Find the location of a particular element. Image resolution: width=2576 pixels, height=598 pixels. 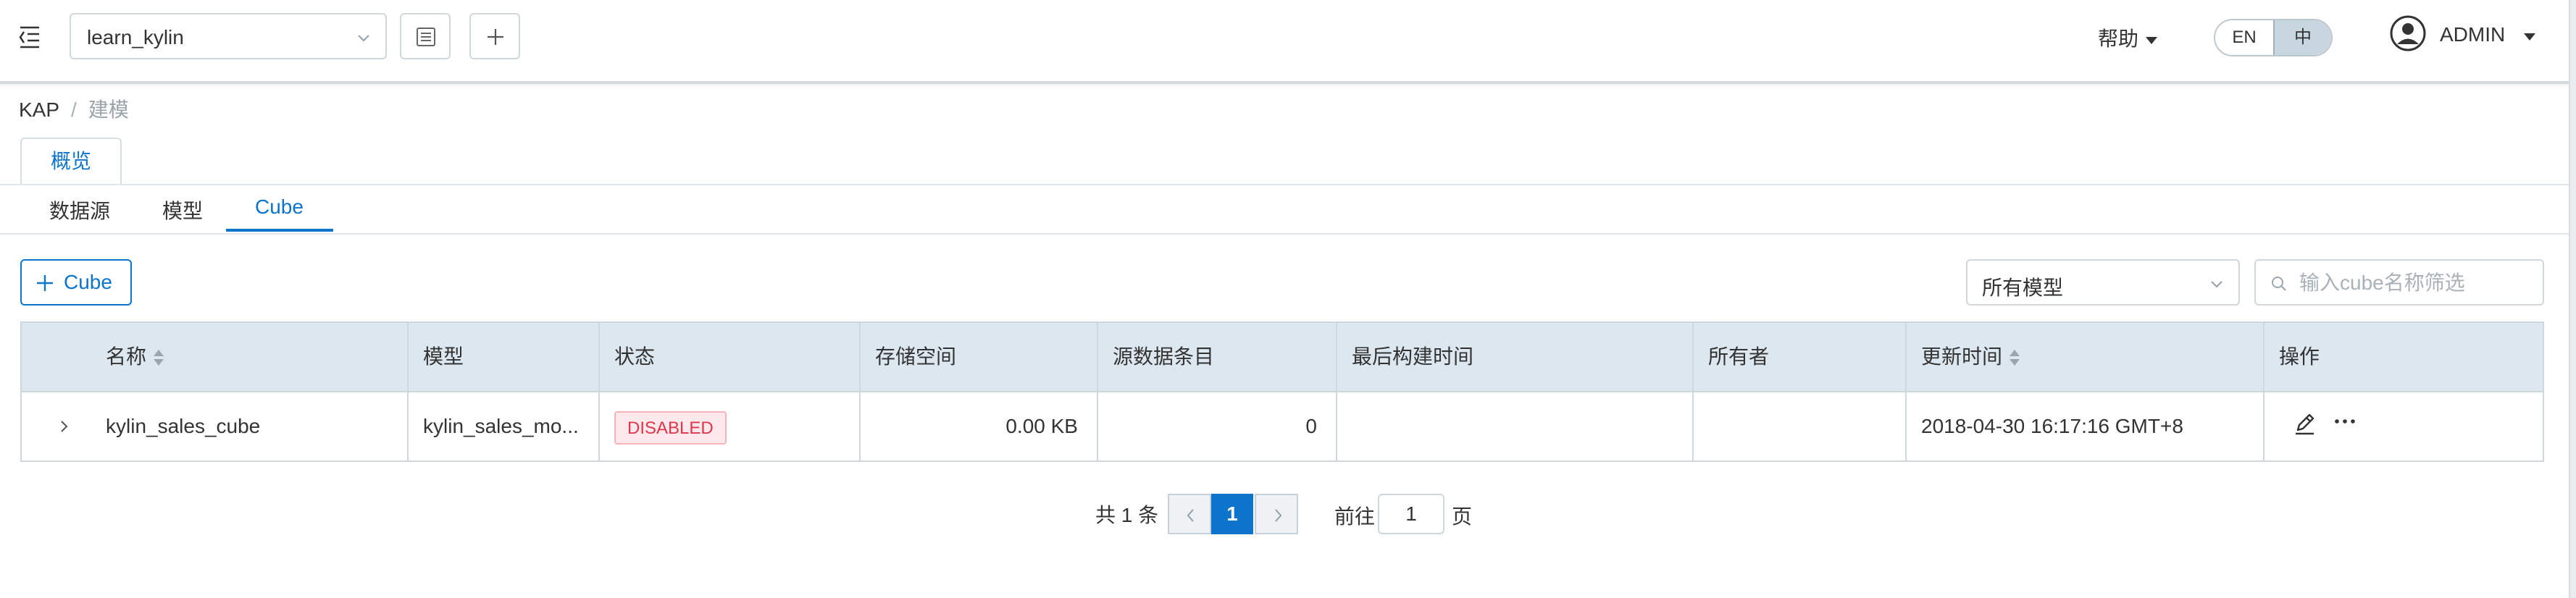

top-header: learn_kylin 帮助 EN 中 ADMIN is located at coordinates (1285, 42).